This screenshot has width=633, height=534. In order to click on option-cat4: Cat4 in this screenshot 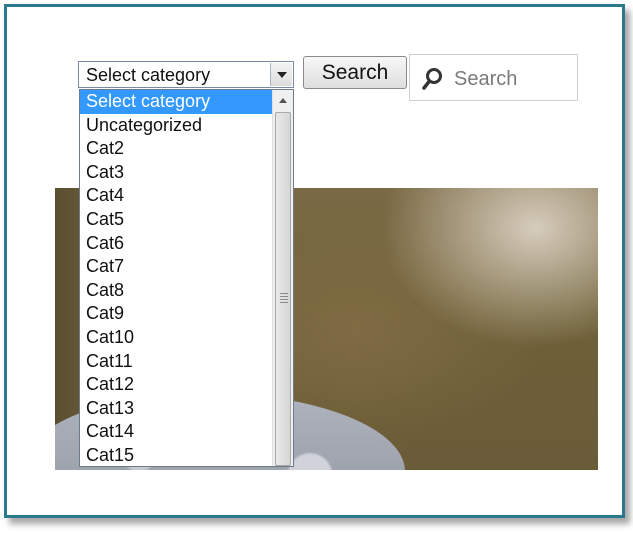, I will do `click(176, 196)`.